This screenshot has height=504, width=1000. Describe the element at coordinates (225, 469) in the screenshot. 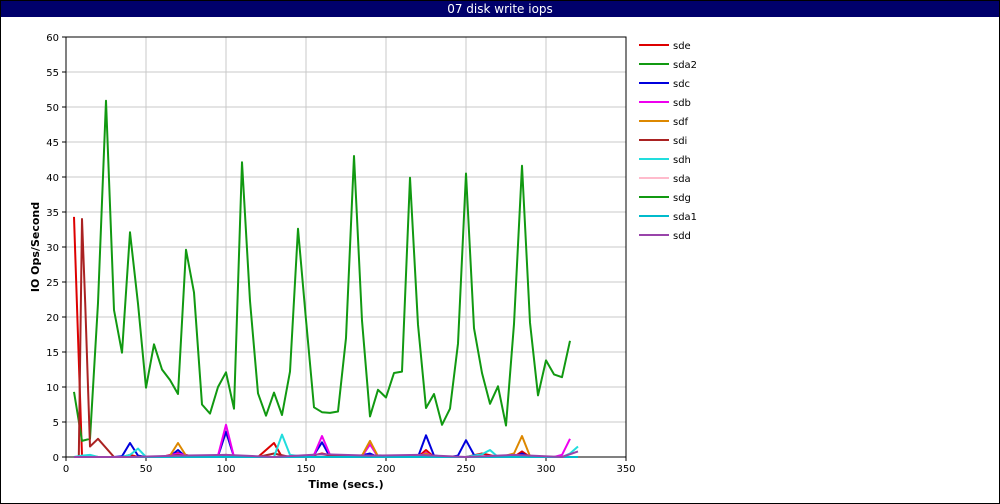

I see `x-tick-label: 100` at that location.